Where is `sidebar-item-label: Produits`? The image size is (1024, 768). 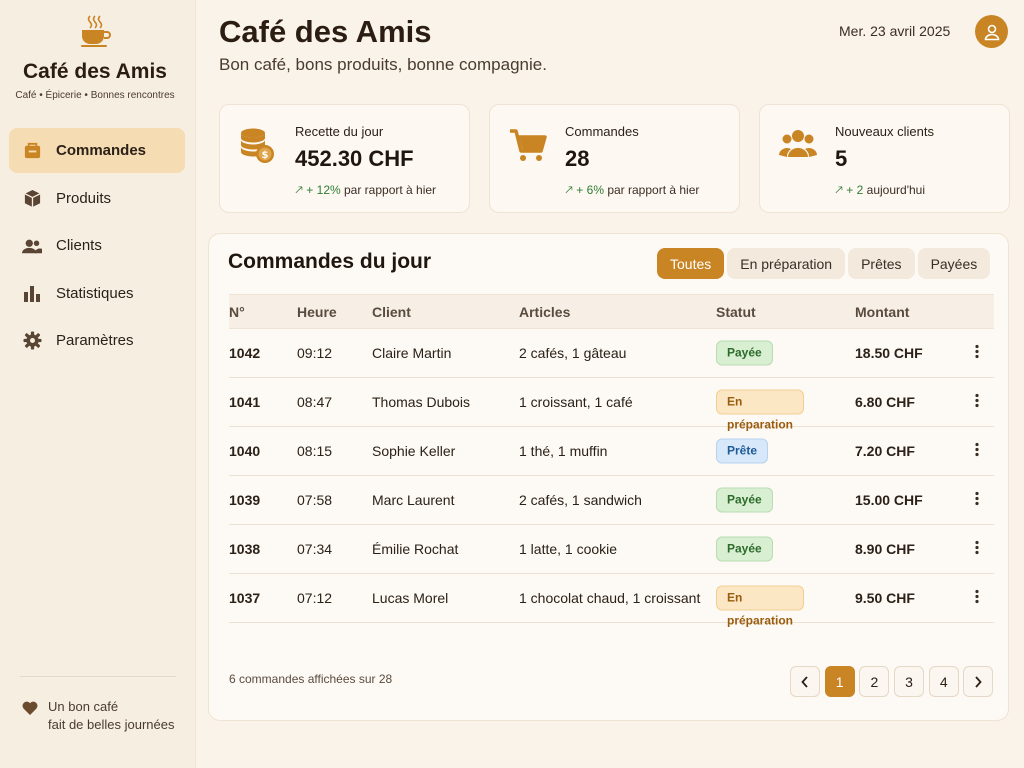
sidebar-item-label: Produits is located at coordinates (84, 198).